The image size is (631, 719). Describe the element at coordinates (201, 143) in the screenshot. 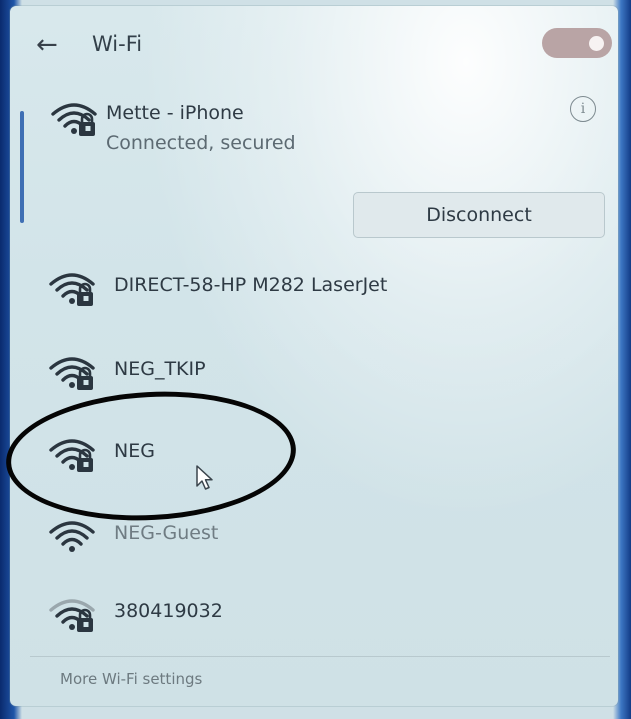

I see `connected-network-status: Connected, secured` at that location.